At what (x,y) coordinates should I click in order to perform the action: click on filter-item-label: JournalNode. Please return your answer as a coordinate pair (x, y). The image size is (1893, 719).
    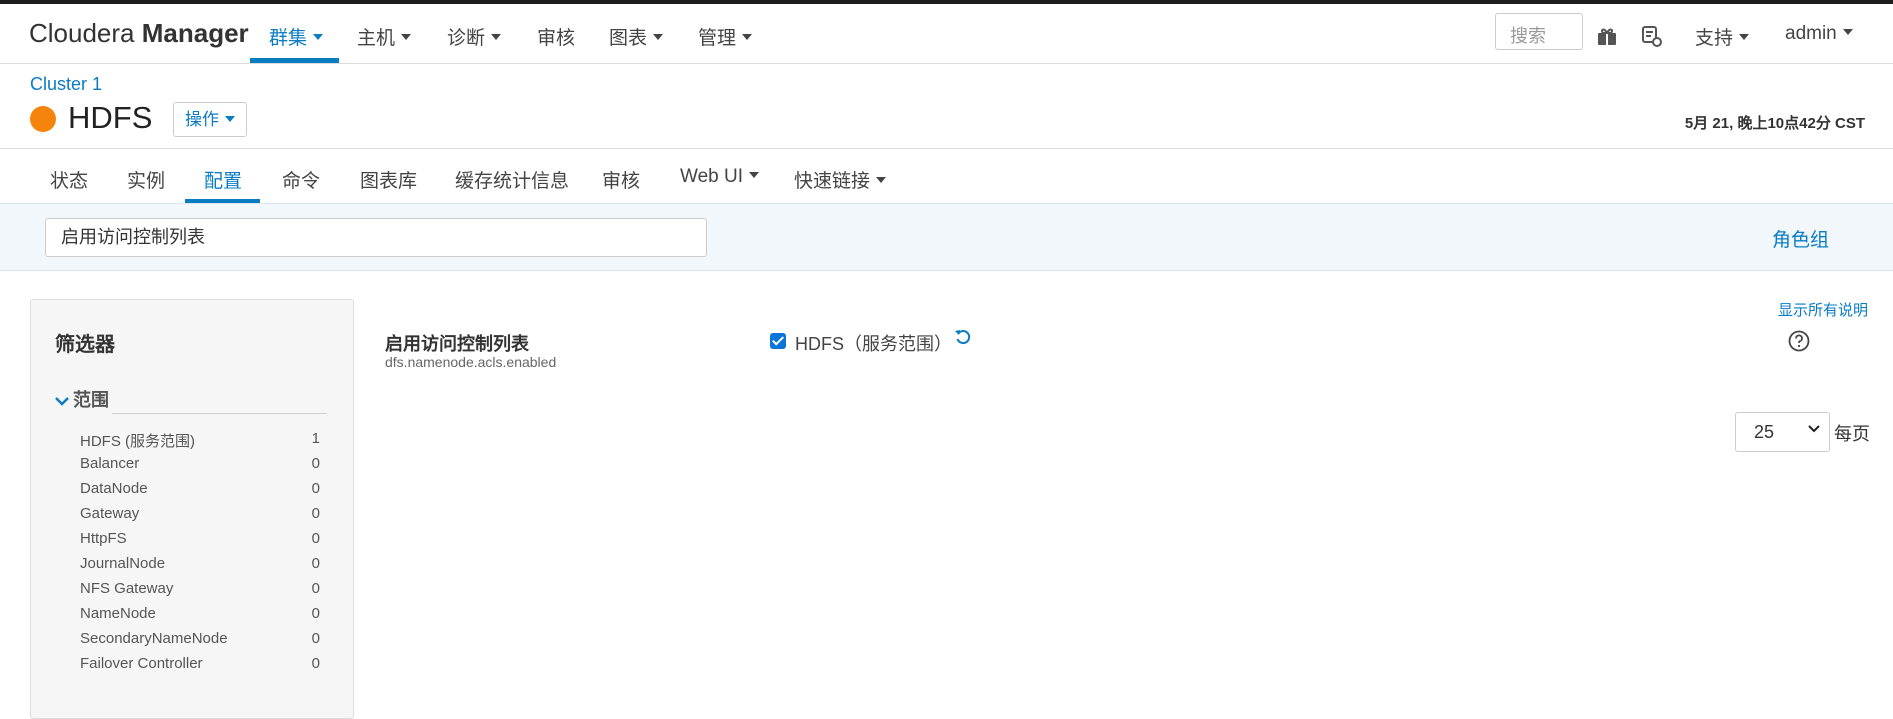
    Looking at the image, I should click on (123, 563).